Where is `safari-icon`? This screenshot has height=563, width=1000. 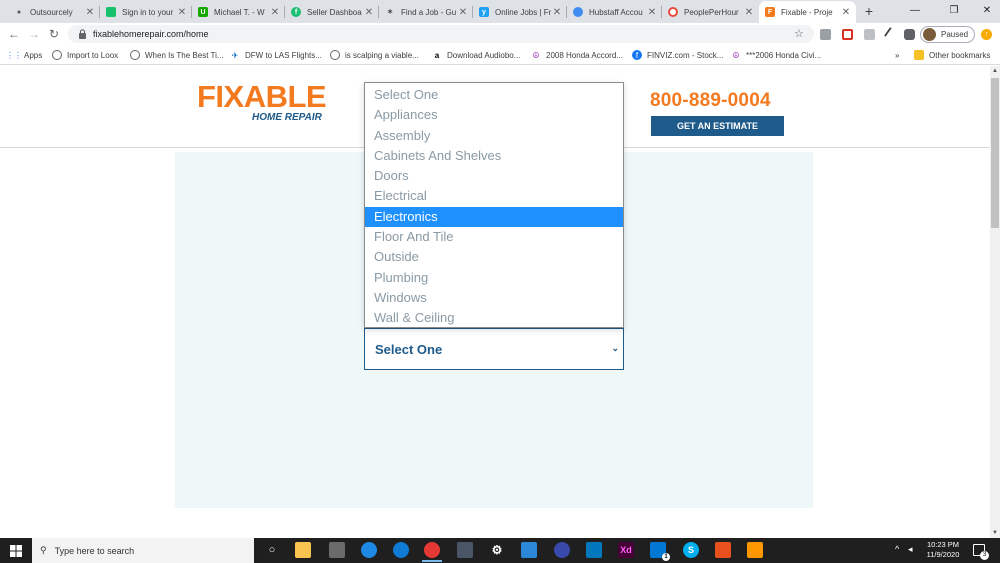
safari-icon is located at coordinates (369, 550).